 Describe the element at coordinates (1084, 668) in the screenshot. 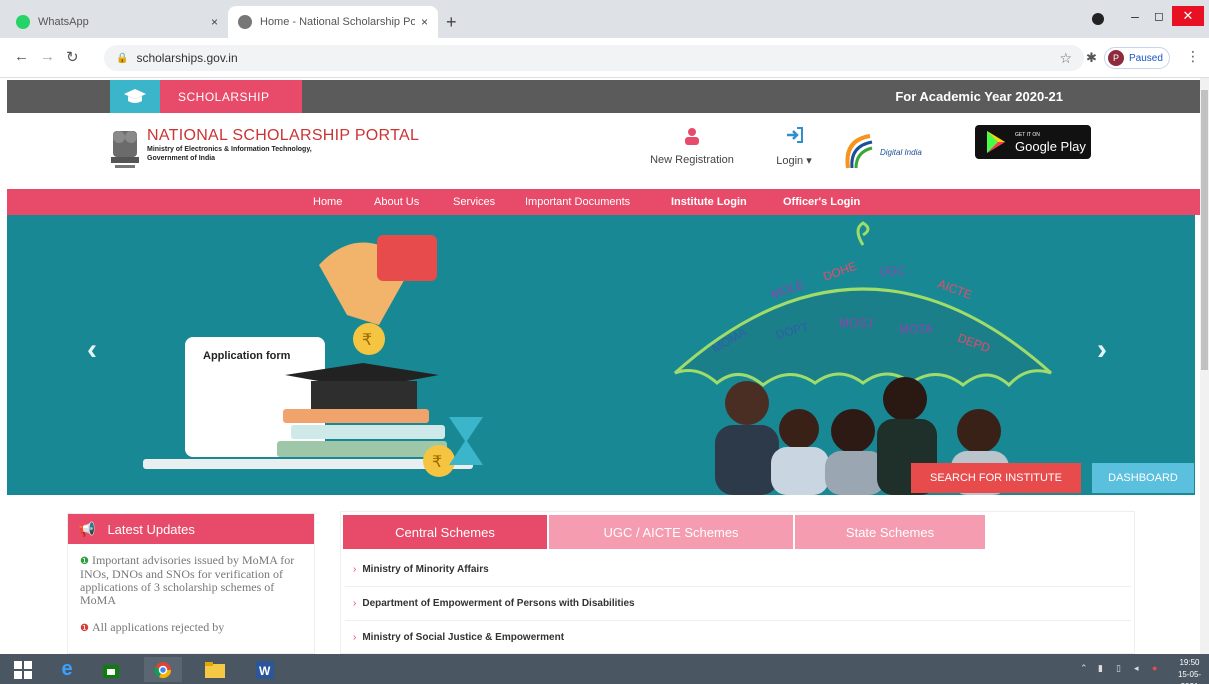

I see `tray-chevron-icon: ⌃` at that location.